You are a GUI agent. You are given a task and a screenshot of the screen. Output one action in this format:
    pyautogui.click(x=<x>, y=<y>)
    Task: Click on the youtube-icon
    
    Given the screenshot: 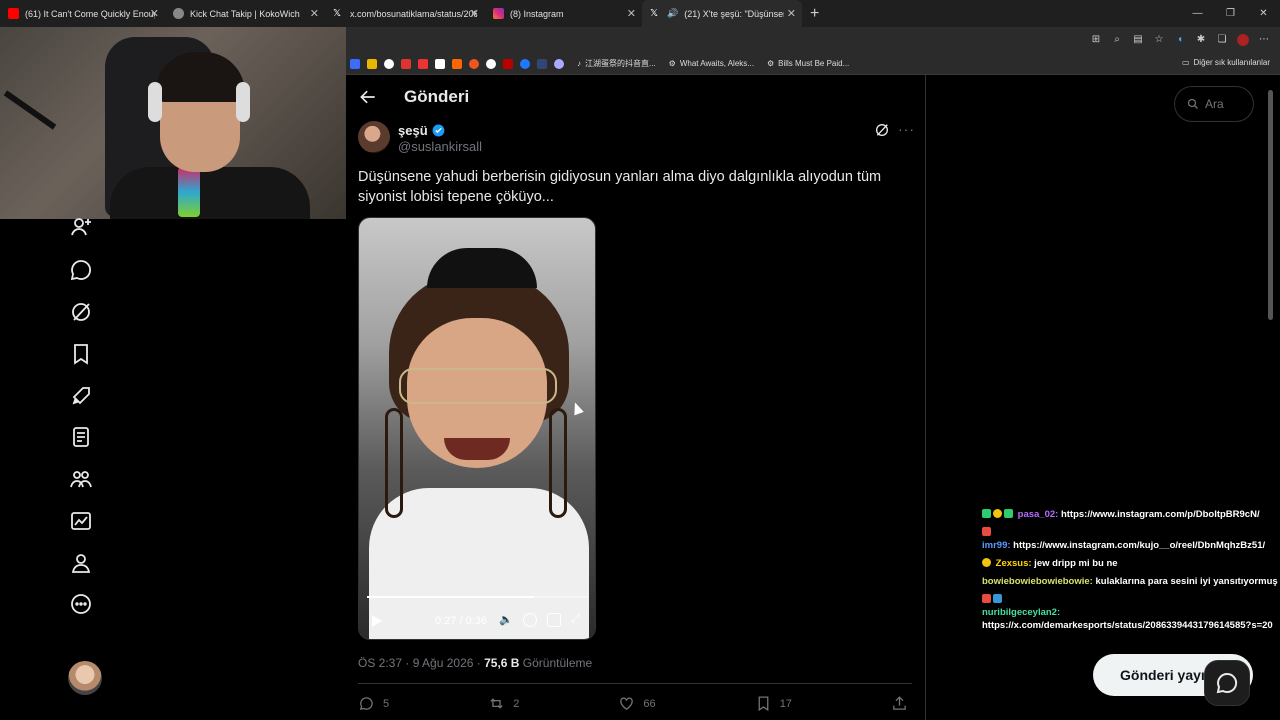 What is the action you would take?
    pyautogui.click(x=13, y=13)
    